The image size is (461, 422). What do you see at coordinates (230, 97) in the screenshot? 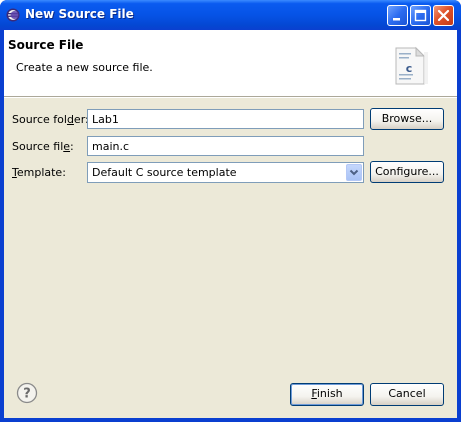
I see `header-separator` at bounding box center [230, 97].